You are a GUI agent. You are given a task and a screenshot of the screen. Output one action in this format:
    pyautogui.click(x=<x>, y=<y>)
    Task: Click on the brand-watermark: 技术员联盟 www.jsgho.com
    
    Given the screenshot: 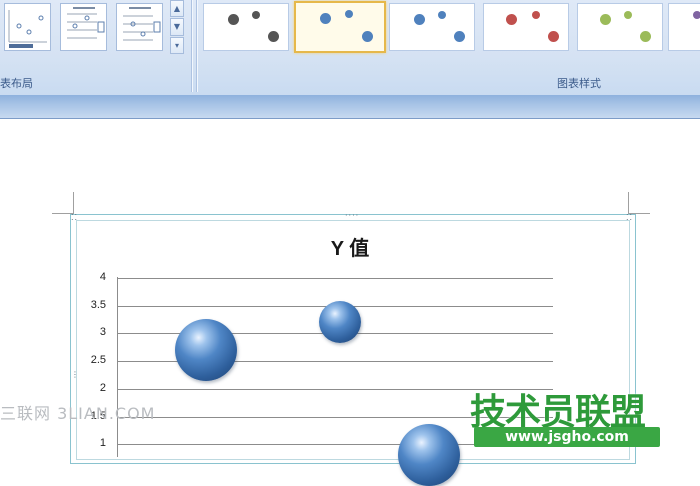 What is the action you would take?
    pyautogui.click(x=565, y=416)
    